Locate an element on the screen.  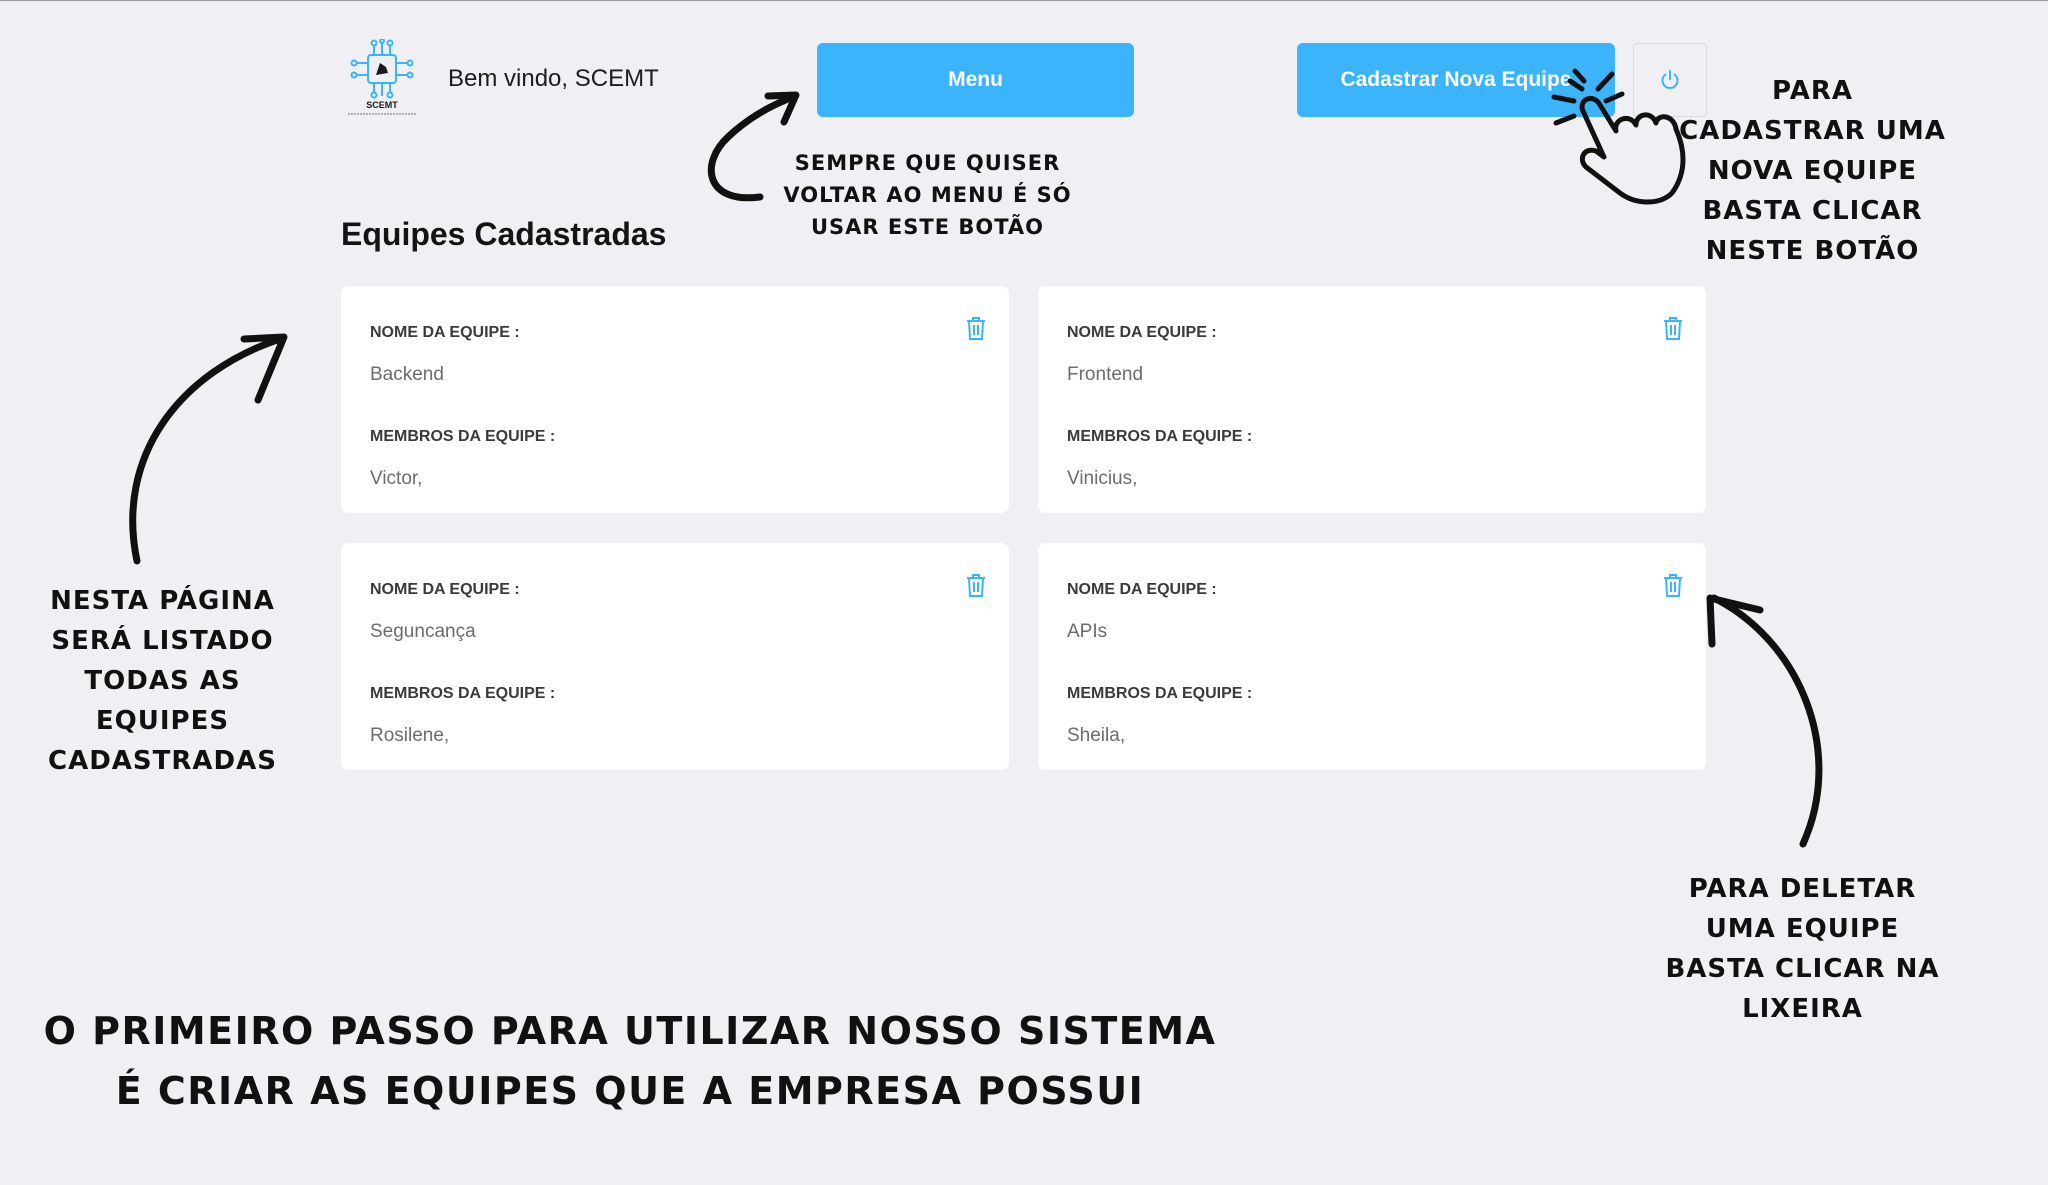
arrow-to-list-icon is located at coordinates (208, 449).